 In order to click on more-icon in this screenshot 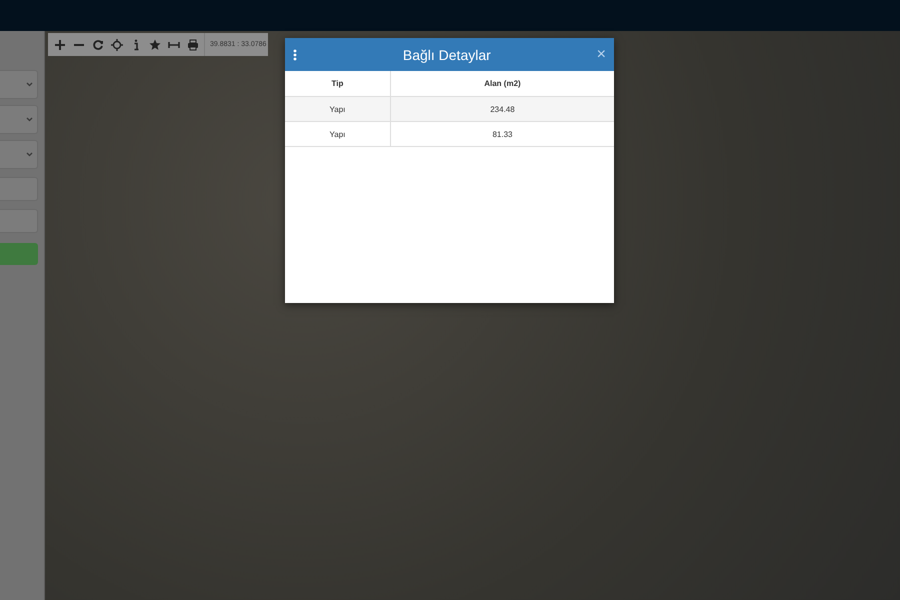, I will do `click(295, 54)`.